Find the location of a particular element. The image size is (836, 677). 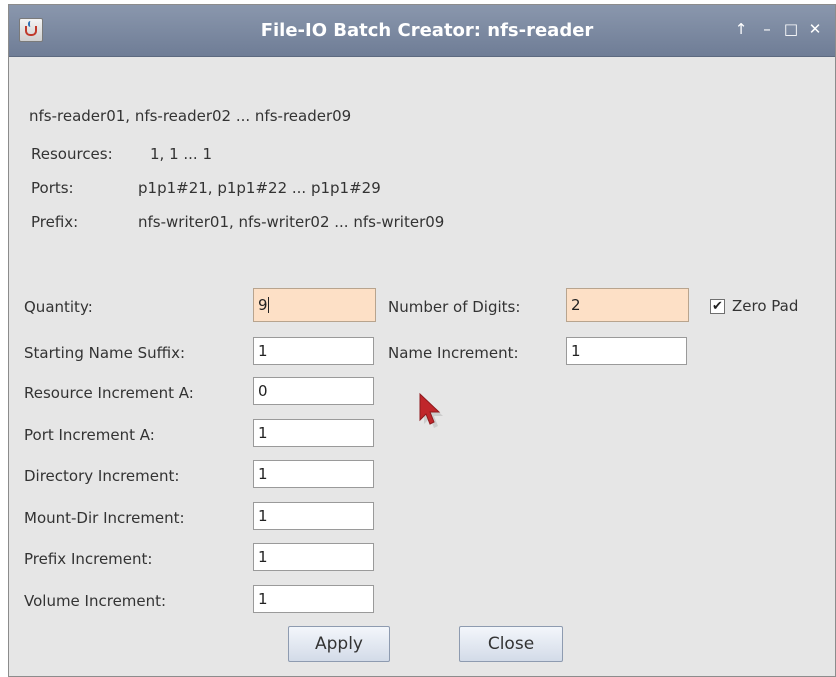

apply-button: Apply is located at coordinates (339, 644).